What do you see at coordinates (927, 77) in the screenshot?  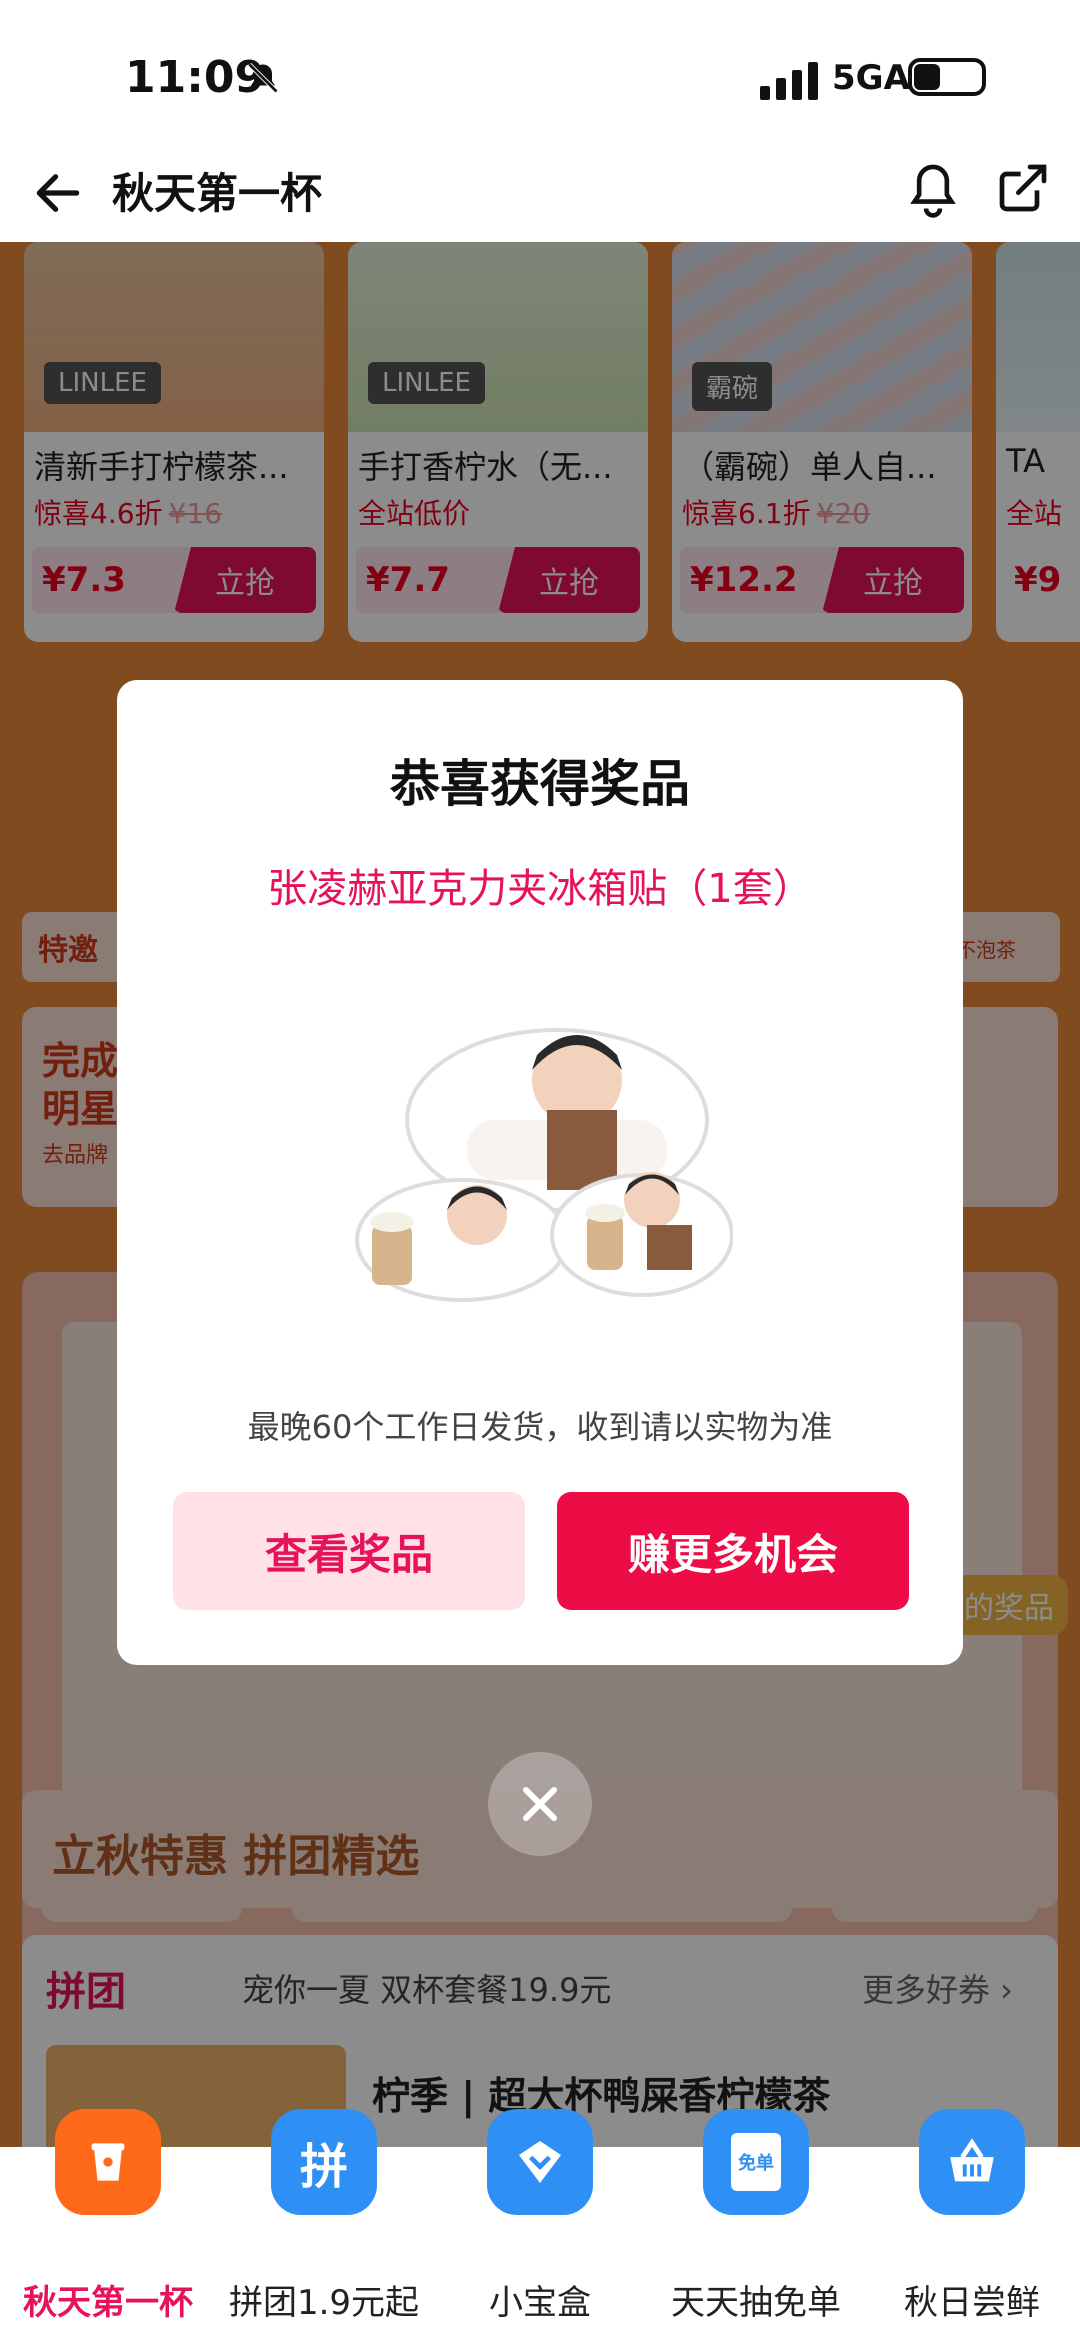 I see `battery-level` at bounding box center [927, 77].